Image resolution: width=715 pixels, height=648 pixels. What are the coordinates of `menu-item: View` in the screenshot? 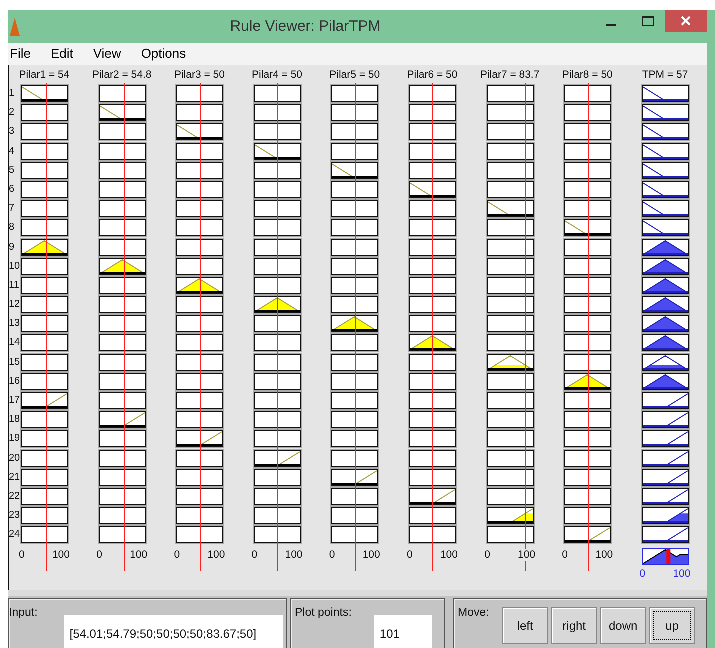 It's located at (107, 54).